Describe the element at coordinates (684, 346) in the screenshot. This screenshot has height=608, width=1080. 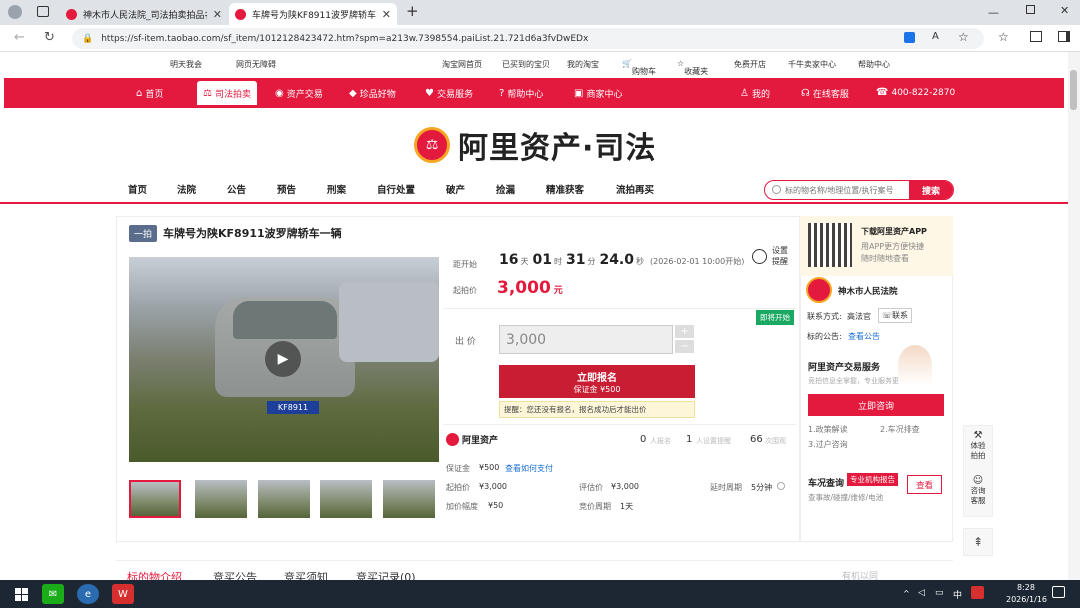
I see `decrement-button: −` at that location.